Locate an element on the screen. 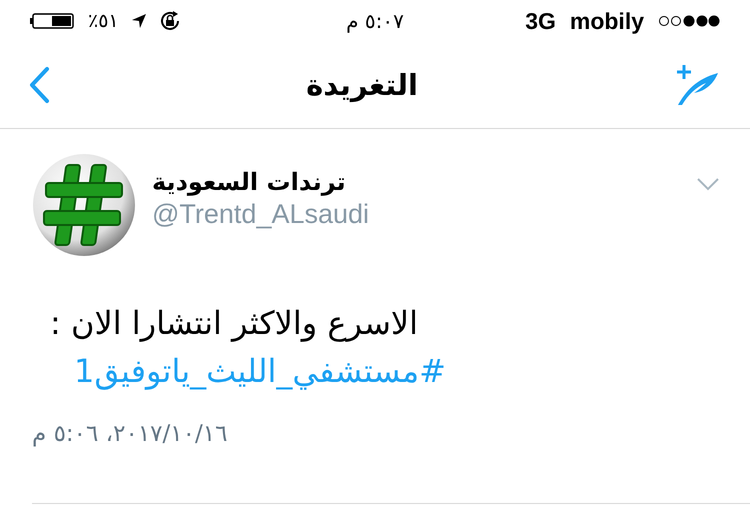 Image resolution: width=750 pixels, height=505 pixels. status-time: ٥:٠٧ م is located at coordinates (375, 21).